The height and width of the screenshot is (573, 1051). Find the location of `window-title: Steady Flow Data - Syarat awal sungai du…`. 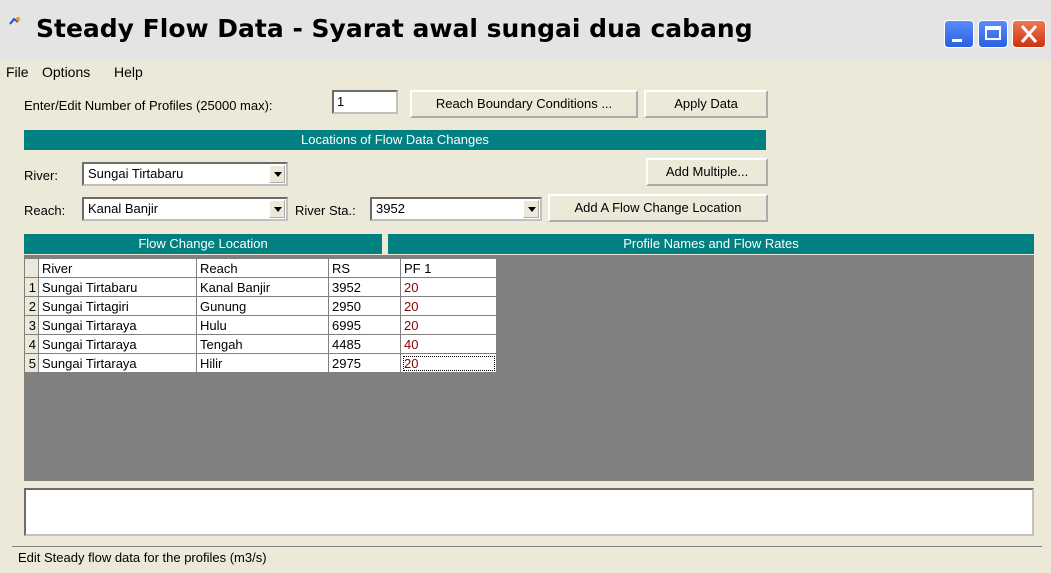

window-title: Steady Flow Data - Syarat awal sungai du… is located at coordinates (394, 28).